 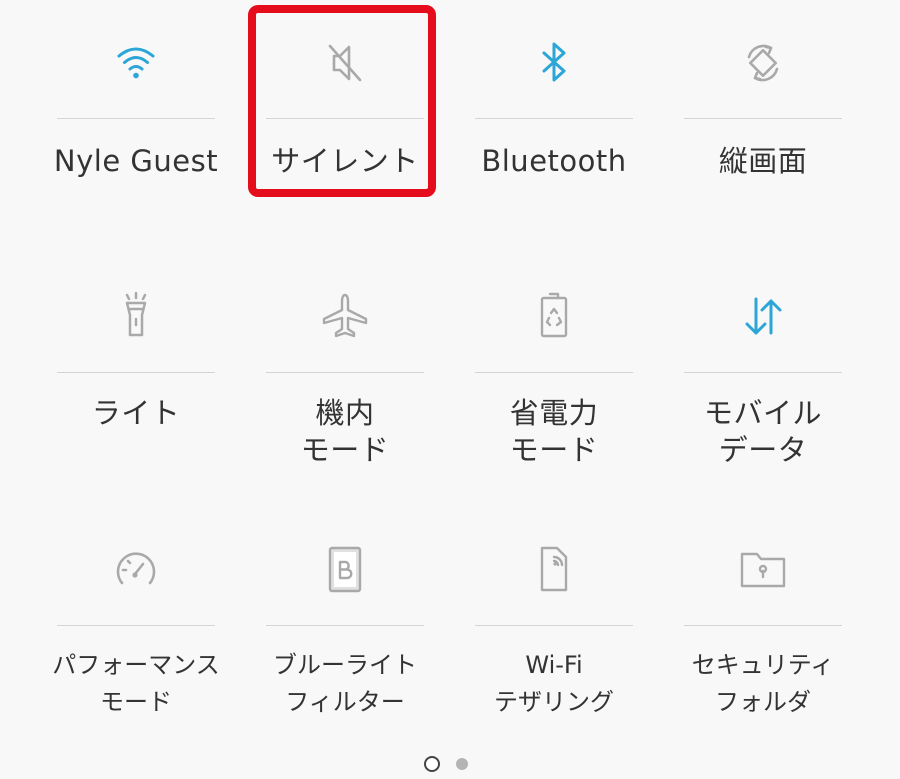 What do you see at coordinates (554, 161) in the screenshot?
I see `tile-label: Bluetooth` at bounding box center [554, 161].